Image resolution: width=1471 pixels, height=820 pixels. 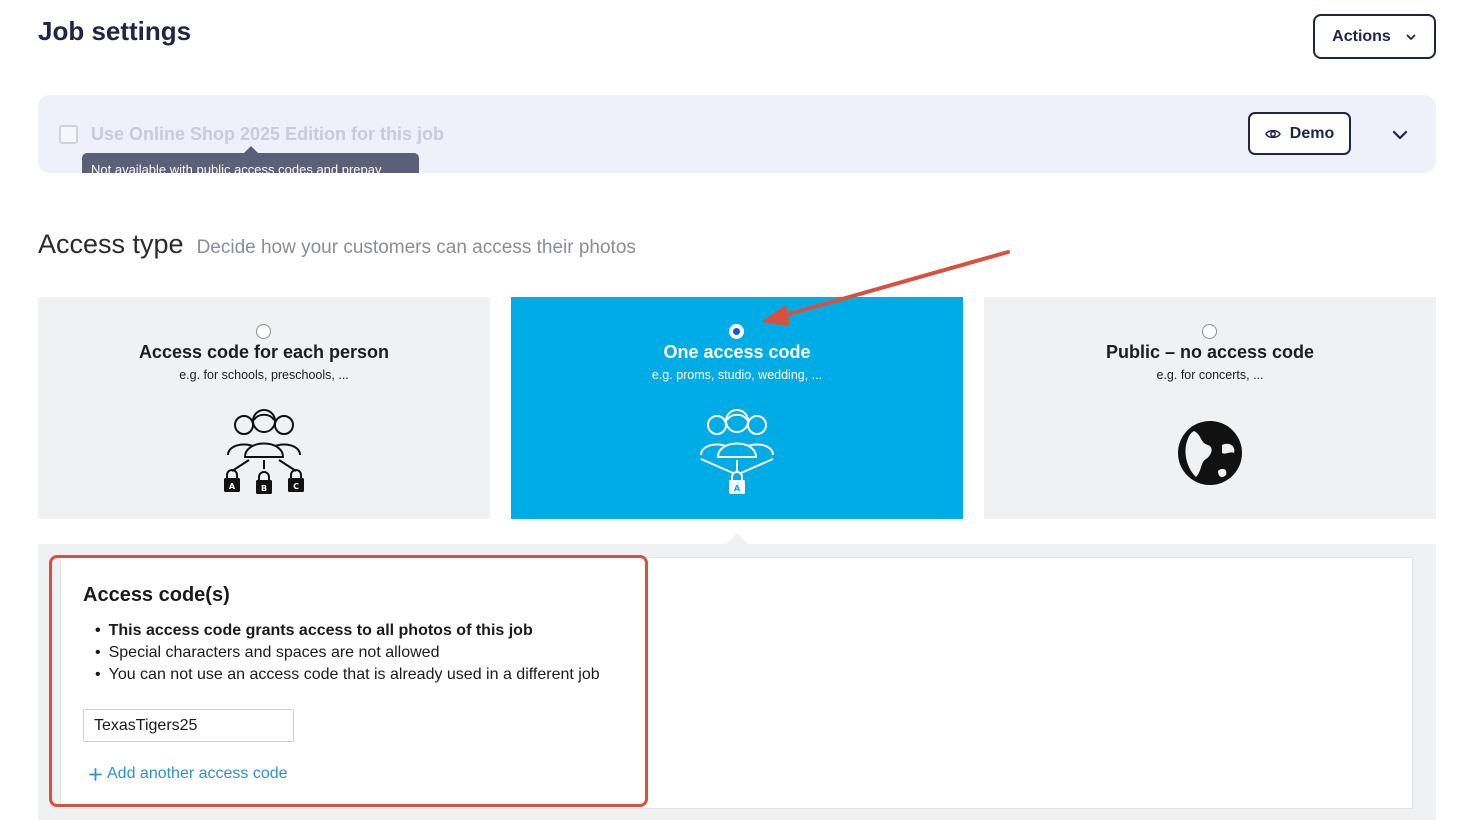 I want to click on add-access-code-link: Add another access code, so click(x=188, y=774).